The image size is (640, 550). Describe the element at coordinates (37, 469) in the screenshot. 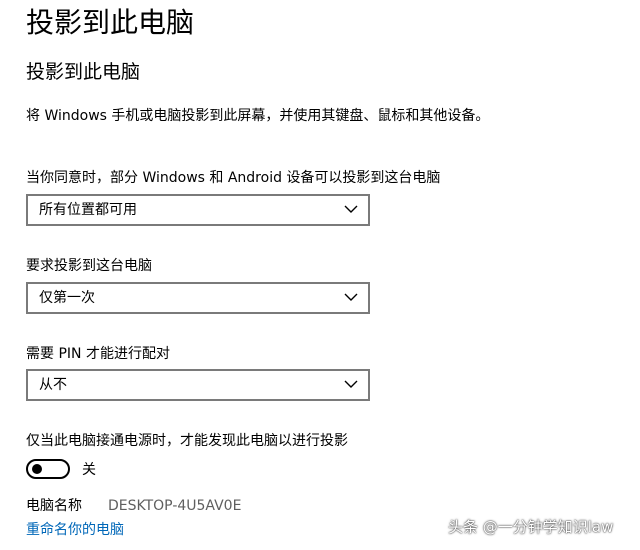

I see `toggle-knob` at that location.